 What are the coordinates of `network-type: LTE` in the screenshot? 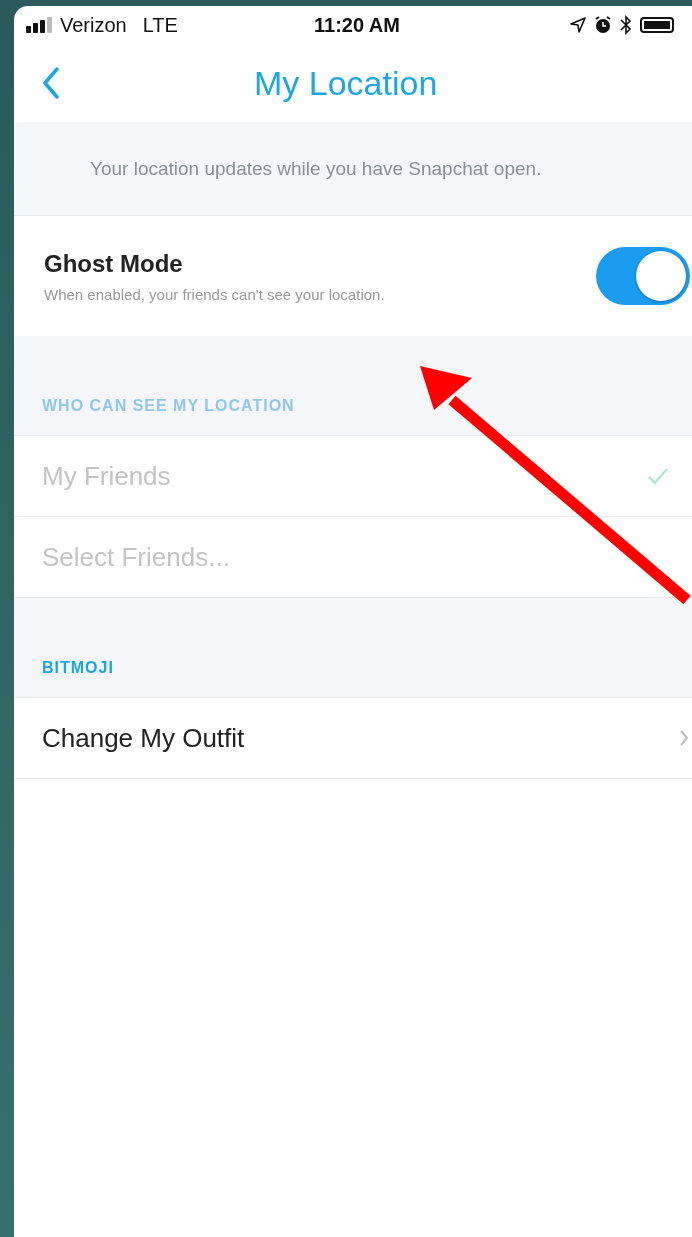 It's located at (160, 25).